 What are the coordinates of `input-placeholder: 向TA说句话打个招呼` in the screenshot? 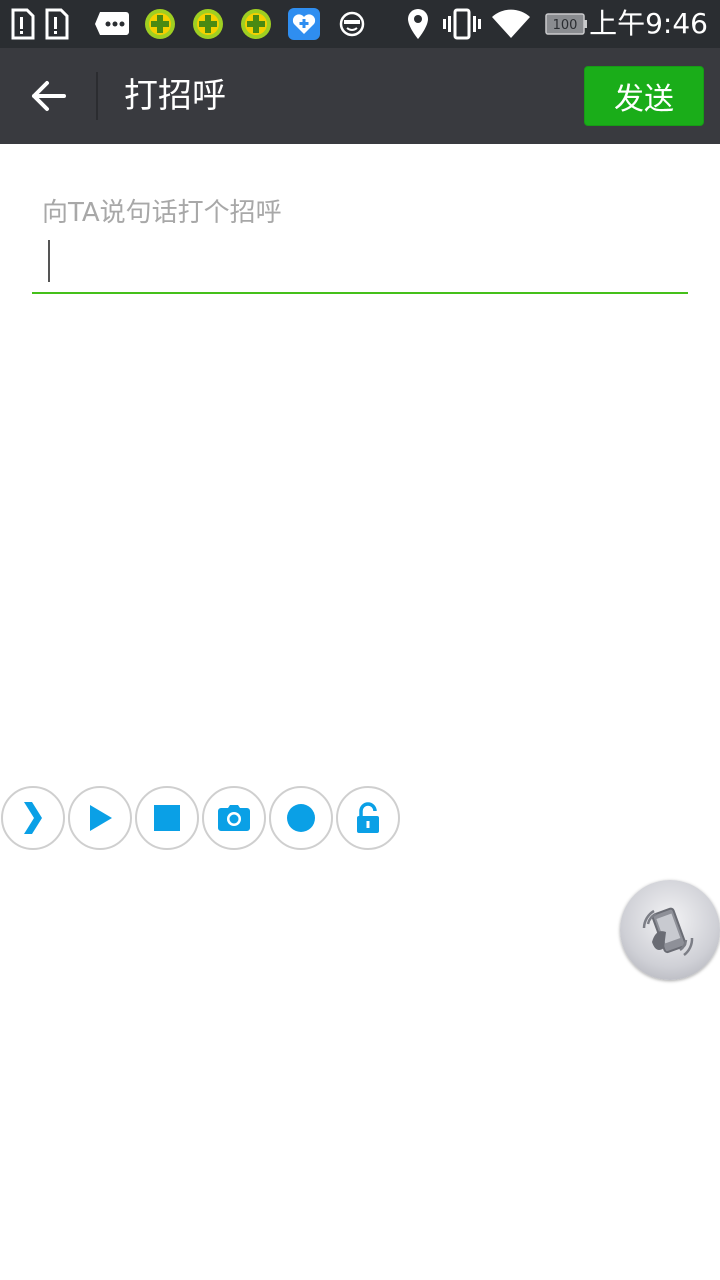 It's located at (162, 213).